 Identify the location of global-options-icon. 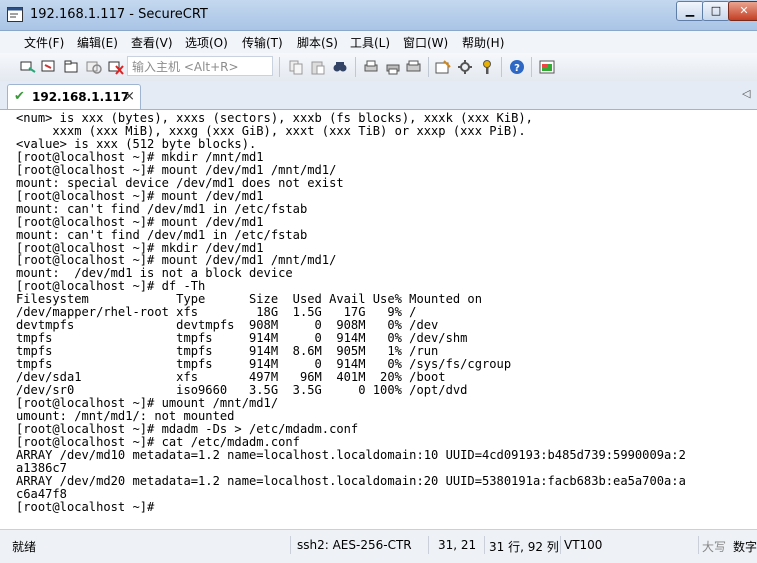
(465, 67).